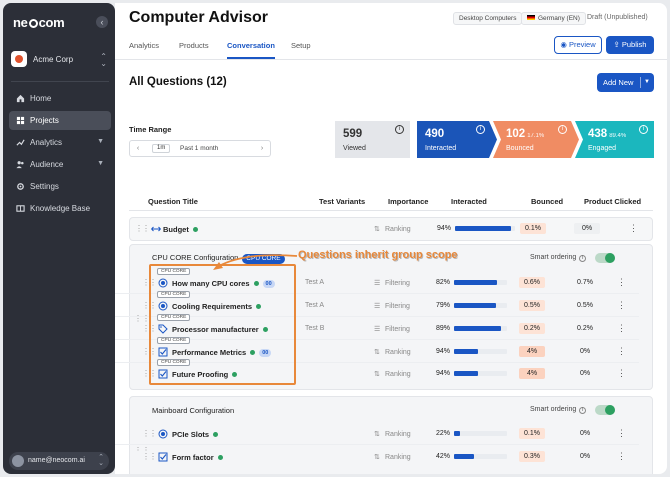 The image size is (670, 477). What do you see at coordinates (197, 457) in the screenshot?
I see `question-title: Form factor` at bounding box center [197, 457].